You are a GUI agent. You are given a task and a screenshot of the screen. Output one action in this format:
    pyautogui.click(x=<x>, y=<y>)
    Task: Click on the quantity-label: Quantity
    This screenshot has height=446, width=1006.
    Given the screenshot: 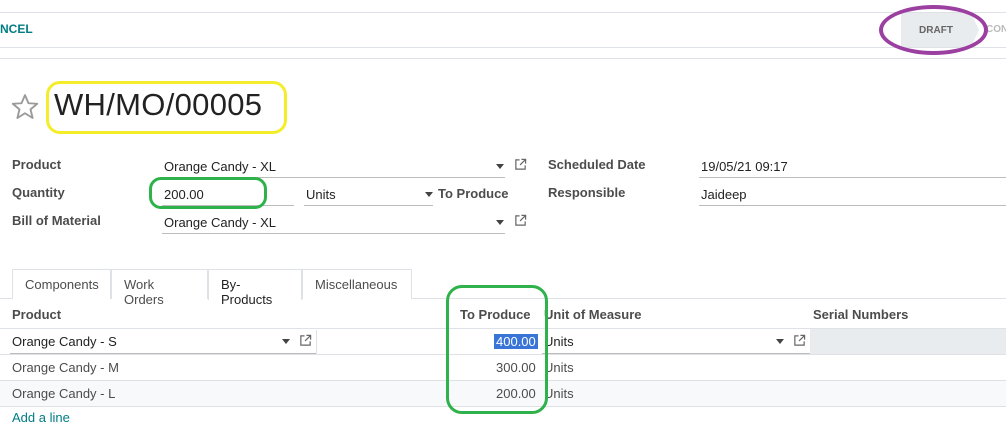 What is the action you would take?
    pyautogui.click(x=38, y=192)
    